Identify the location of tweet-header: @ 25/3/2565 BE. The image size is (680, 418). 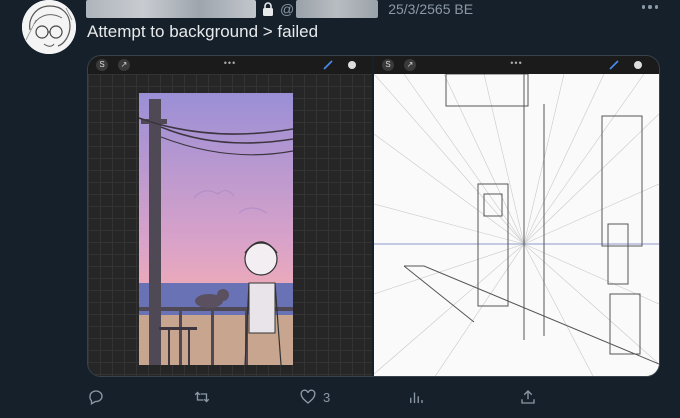
(279, 9).